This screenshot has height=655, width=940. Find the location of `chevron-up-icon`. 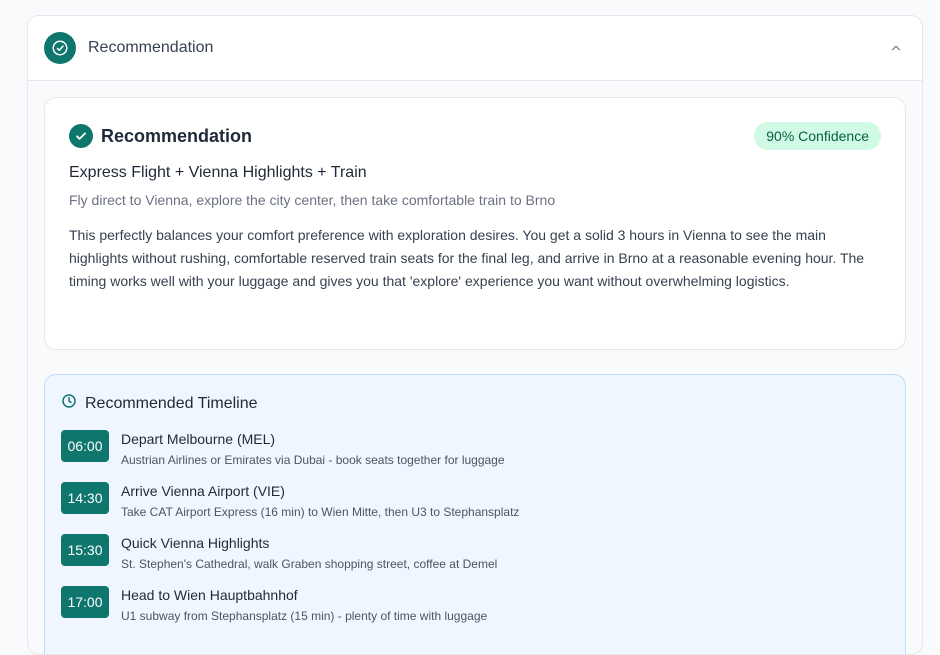

chevron-up-icon is located at coordinates (896, 48).